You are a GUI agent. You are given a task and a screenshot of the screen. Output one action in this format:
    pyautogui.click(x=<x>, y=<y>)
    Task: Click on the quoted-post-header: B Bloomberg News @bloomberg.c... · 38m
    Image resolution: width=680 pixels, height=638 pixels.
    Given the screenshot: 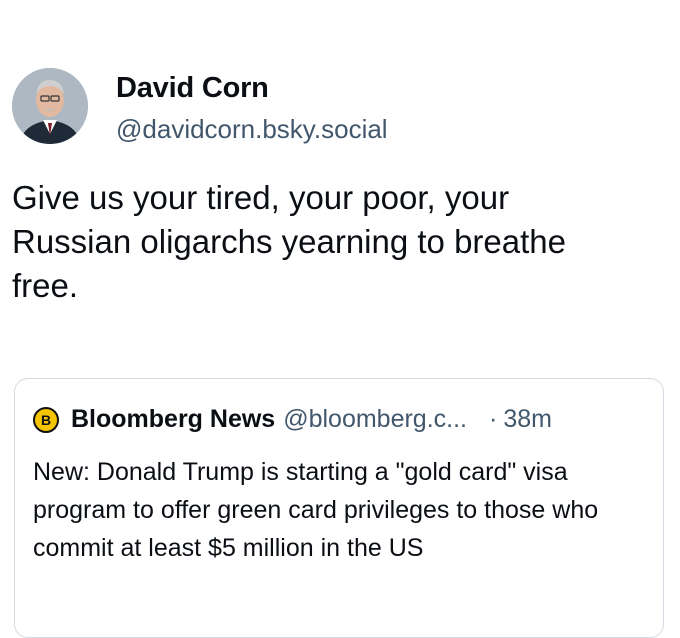 What is the action you would take?
    pyautogui.click(x=339, y=419)
    